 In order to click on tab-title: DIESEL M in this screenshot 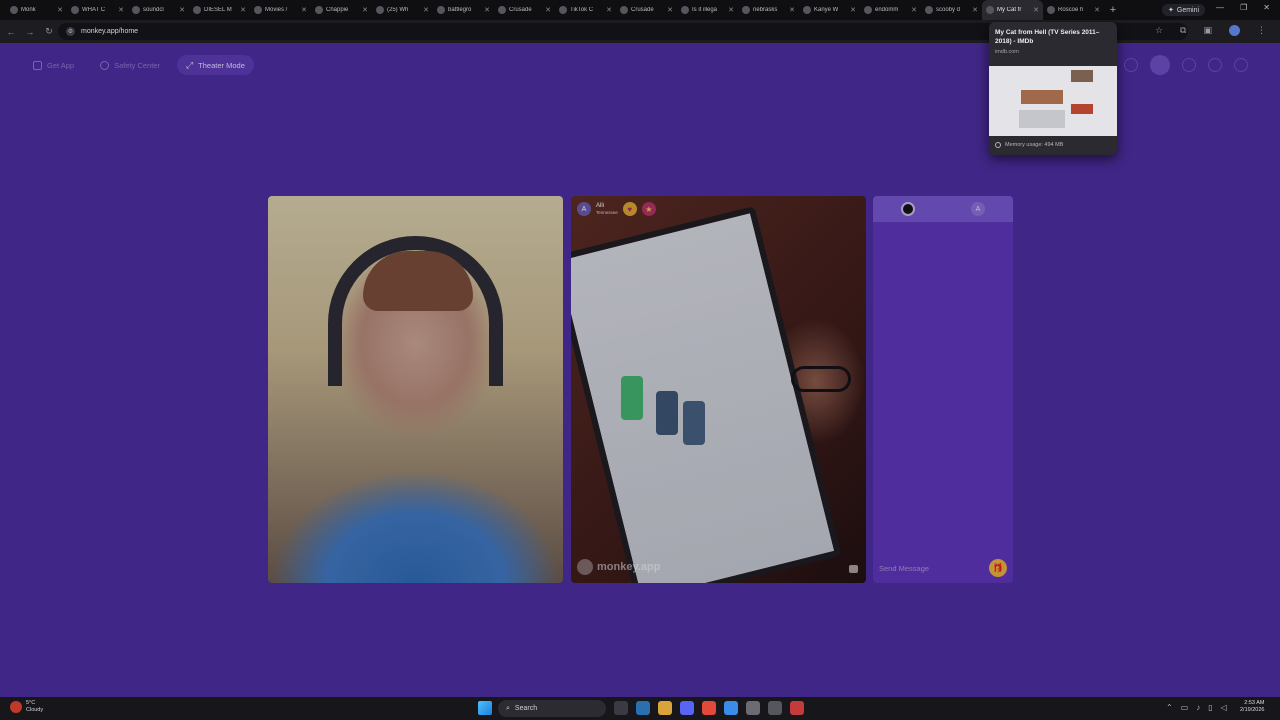, I will do `click(218, 10)`.